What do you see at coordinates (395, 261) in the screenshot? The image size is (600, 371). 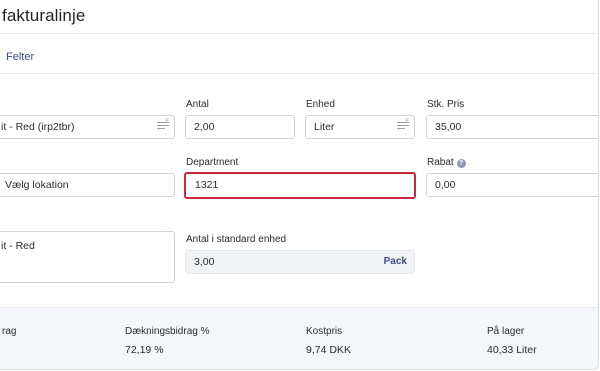 I see `standard-unit-label: Pack` at bounding box center [395, 261].